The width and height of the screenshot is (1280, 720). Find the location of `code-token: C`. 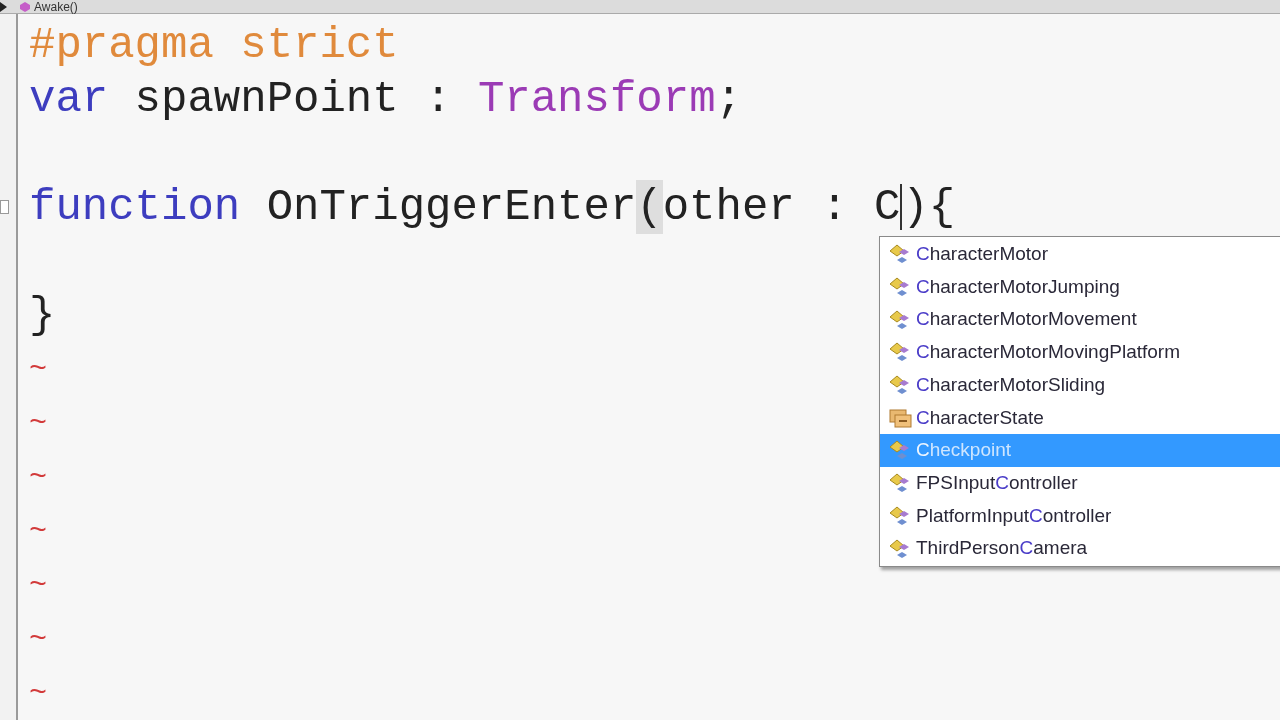

code-token: C is located at coordinates (887, 207).